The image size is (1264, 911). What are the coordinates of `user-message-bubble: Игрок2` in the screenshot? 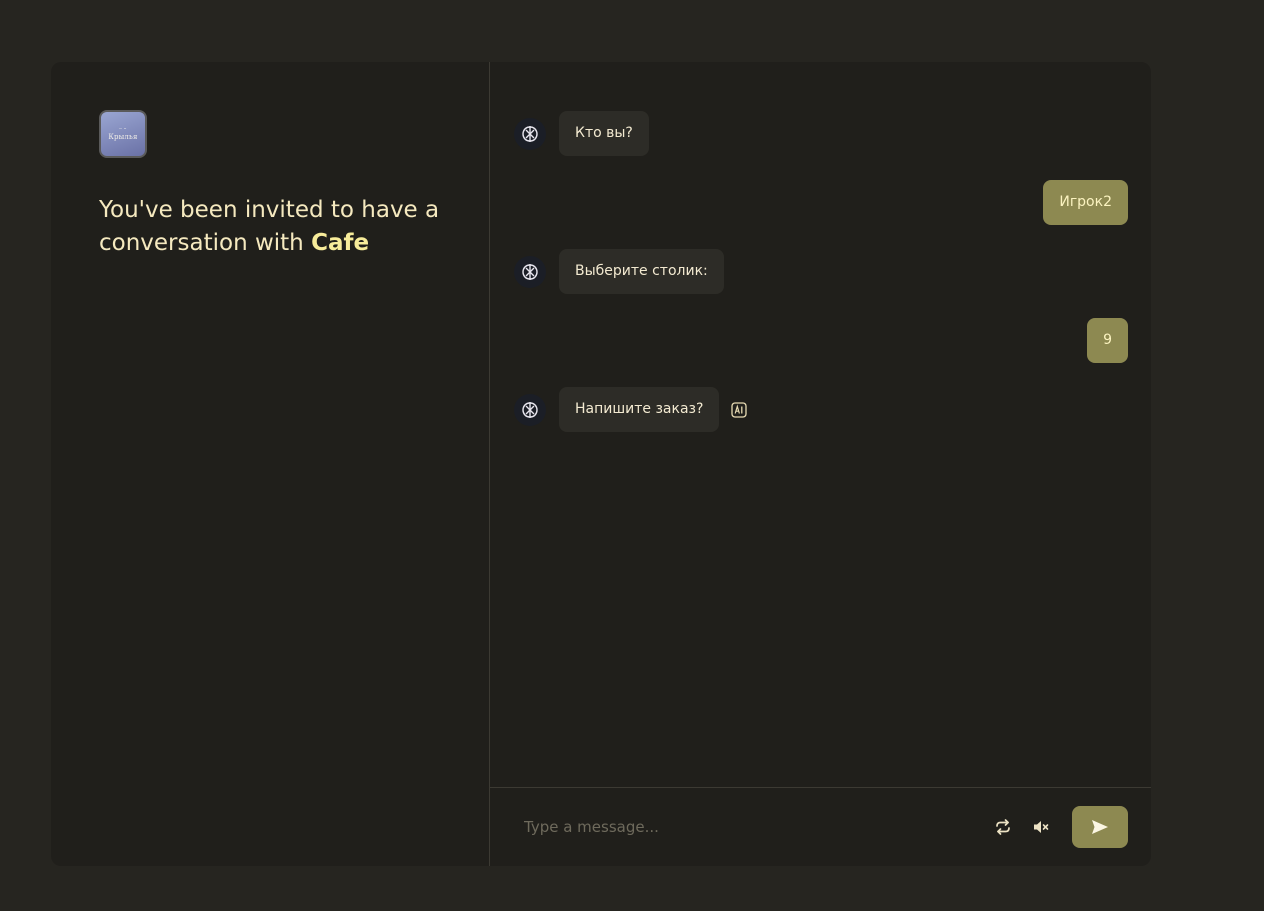 It's located at (1085, 202).